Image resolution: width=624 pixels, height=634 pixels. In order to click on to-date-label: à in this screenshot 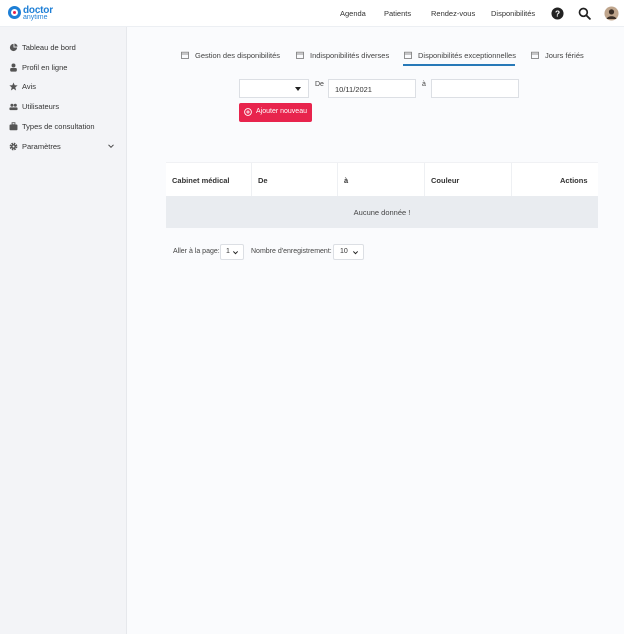, I will do `click(424, 84)`.